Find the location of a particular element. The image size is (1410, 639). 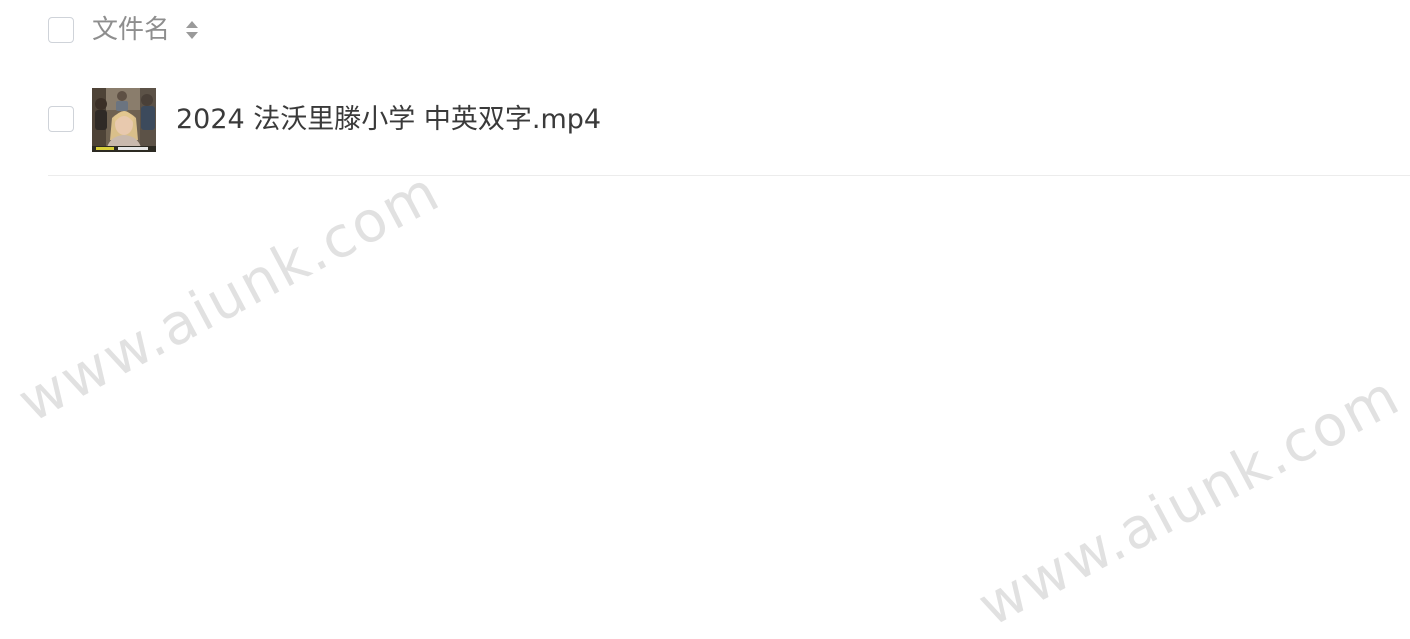

sort-up-down-icon is located at coordinates (192, 30).